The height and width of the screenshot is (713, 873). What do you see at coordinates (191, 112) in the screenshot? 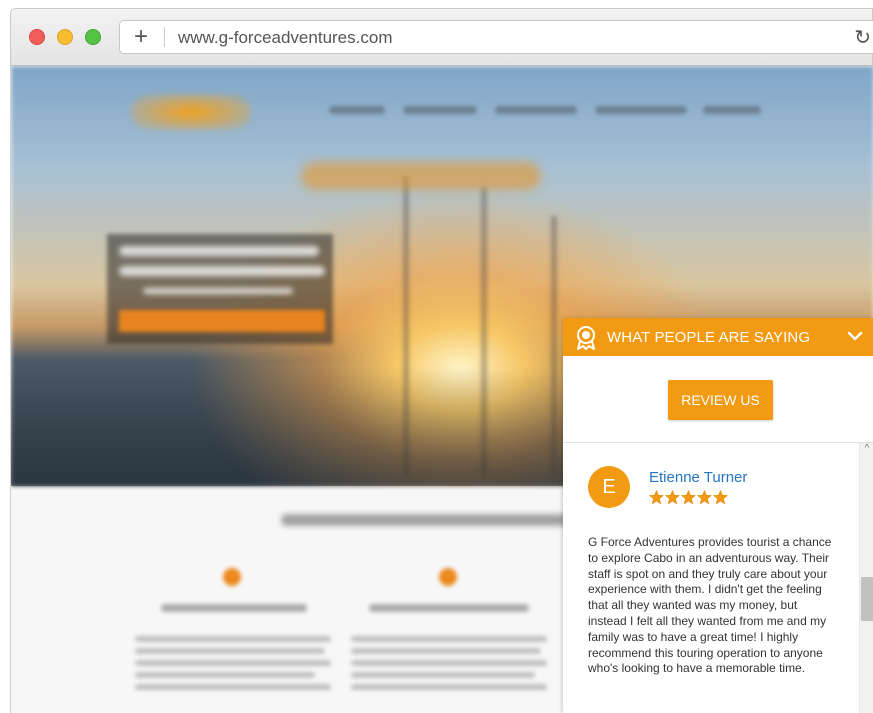
I see `site-logo-blur` at bounding box center [191, 112].